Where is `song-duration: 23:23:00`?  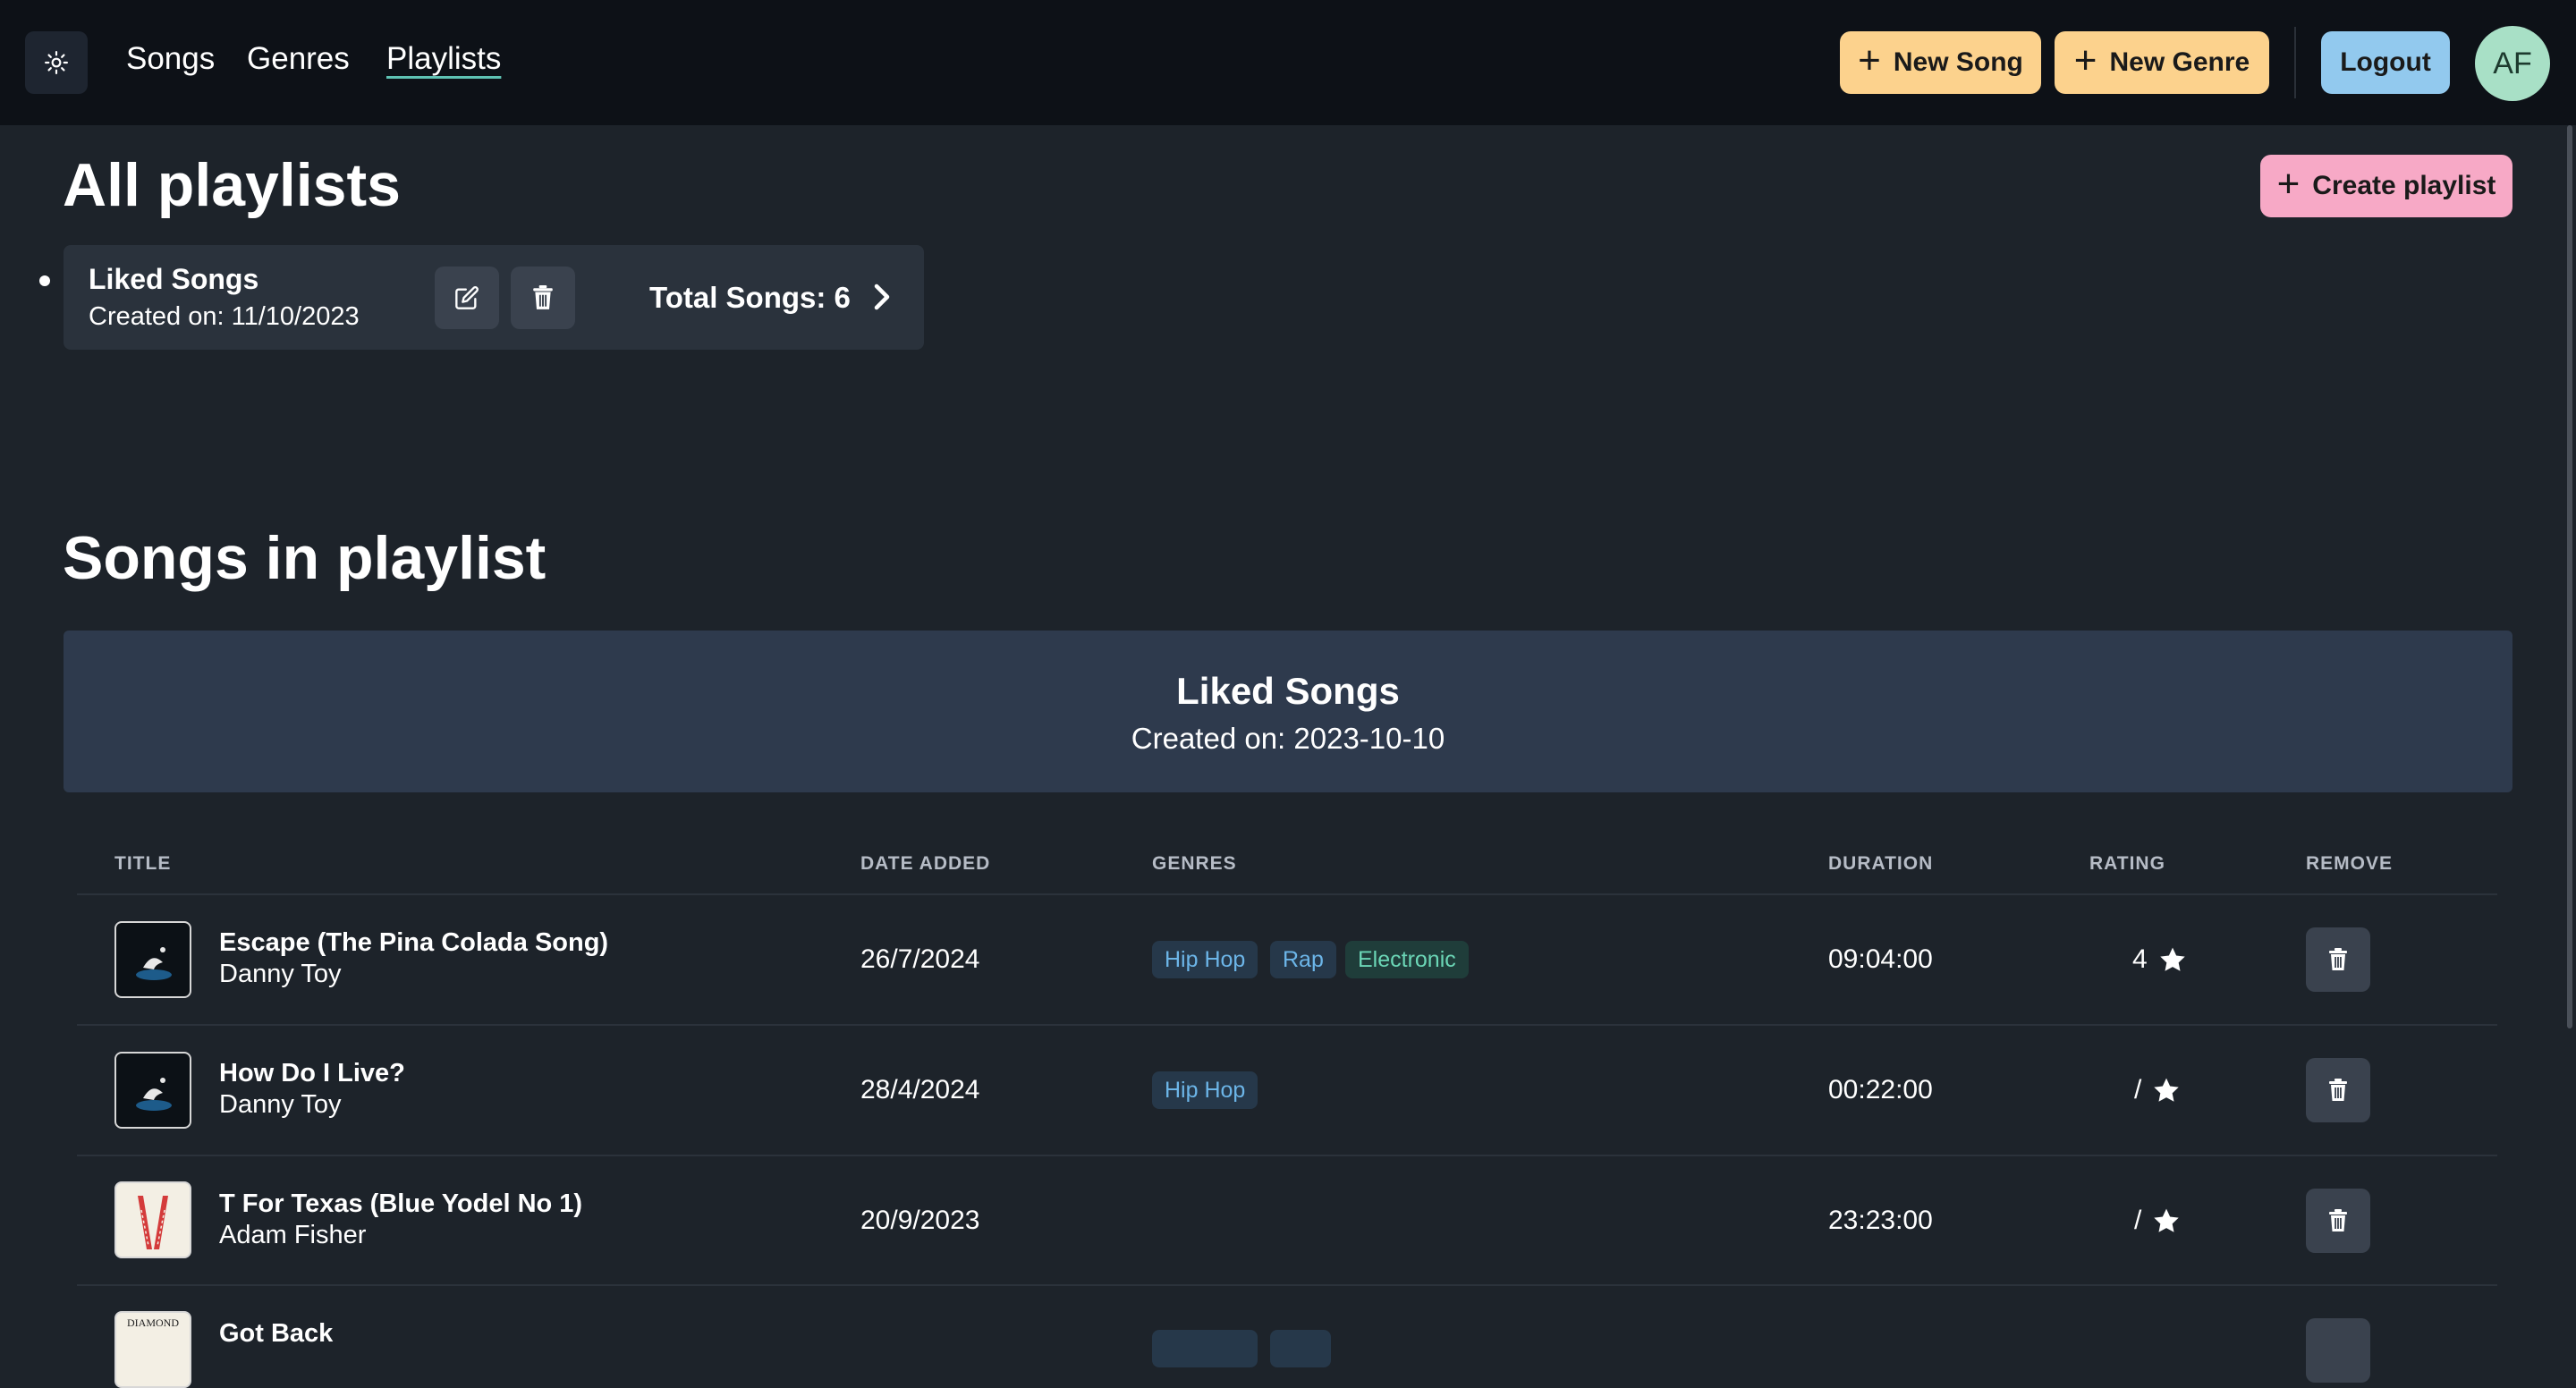 song-duration: 23:23:00 is located at coordinates (1880, 1221).